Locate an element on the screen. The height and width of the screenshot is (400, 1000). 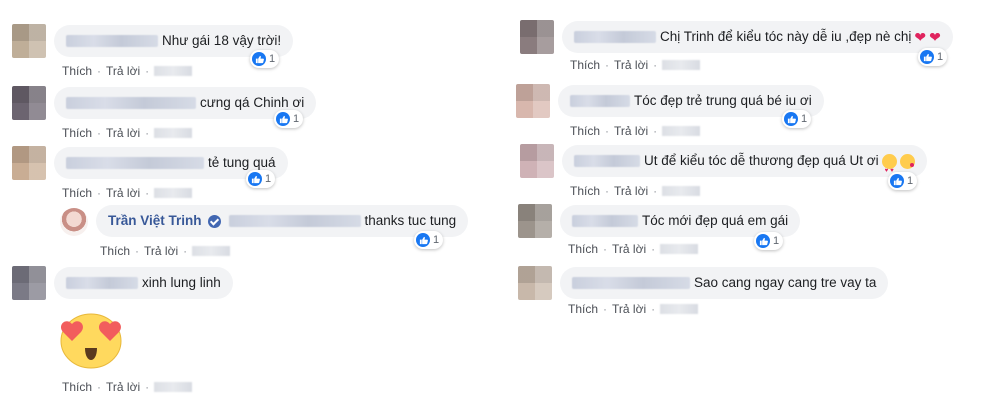
kiss-icon is located at coordinates (907, 161).